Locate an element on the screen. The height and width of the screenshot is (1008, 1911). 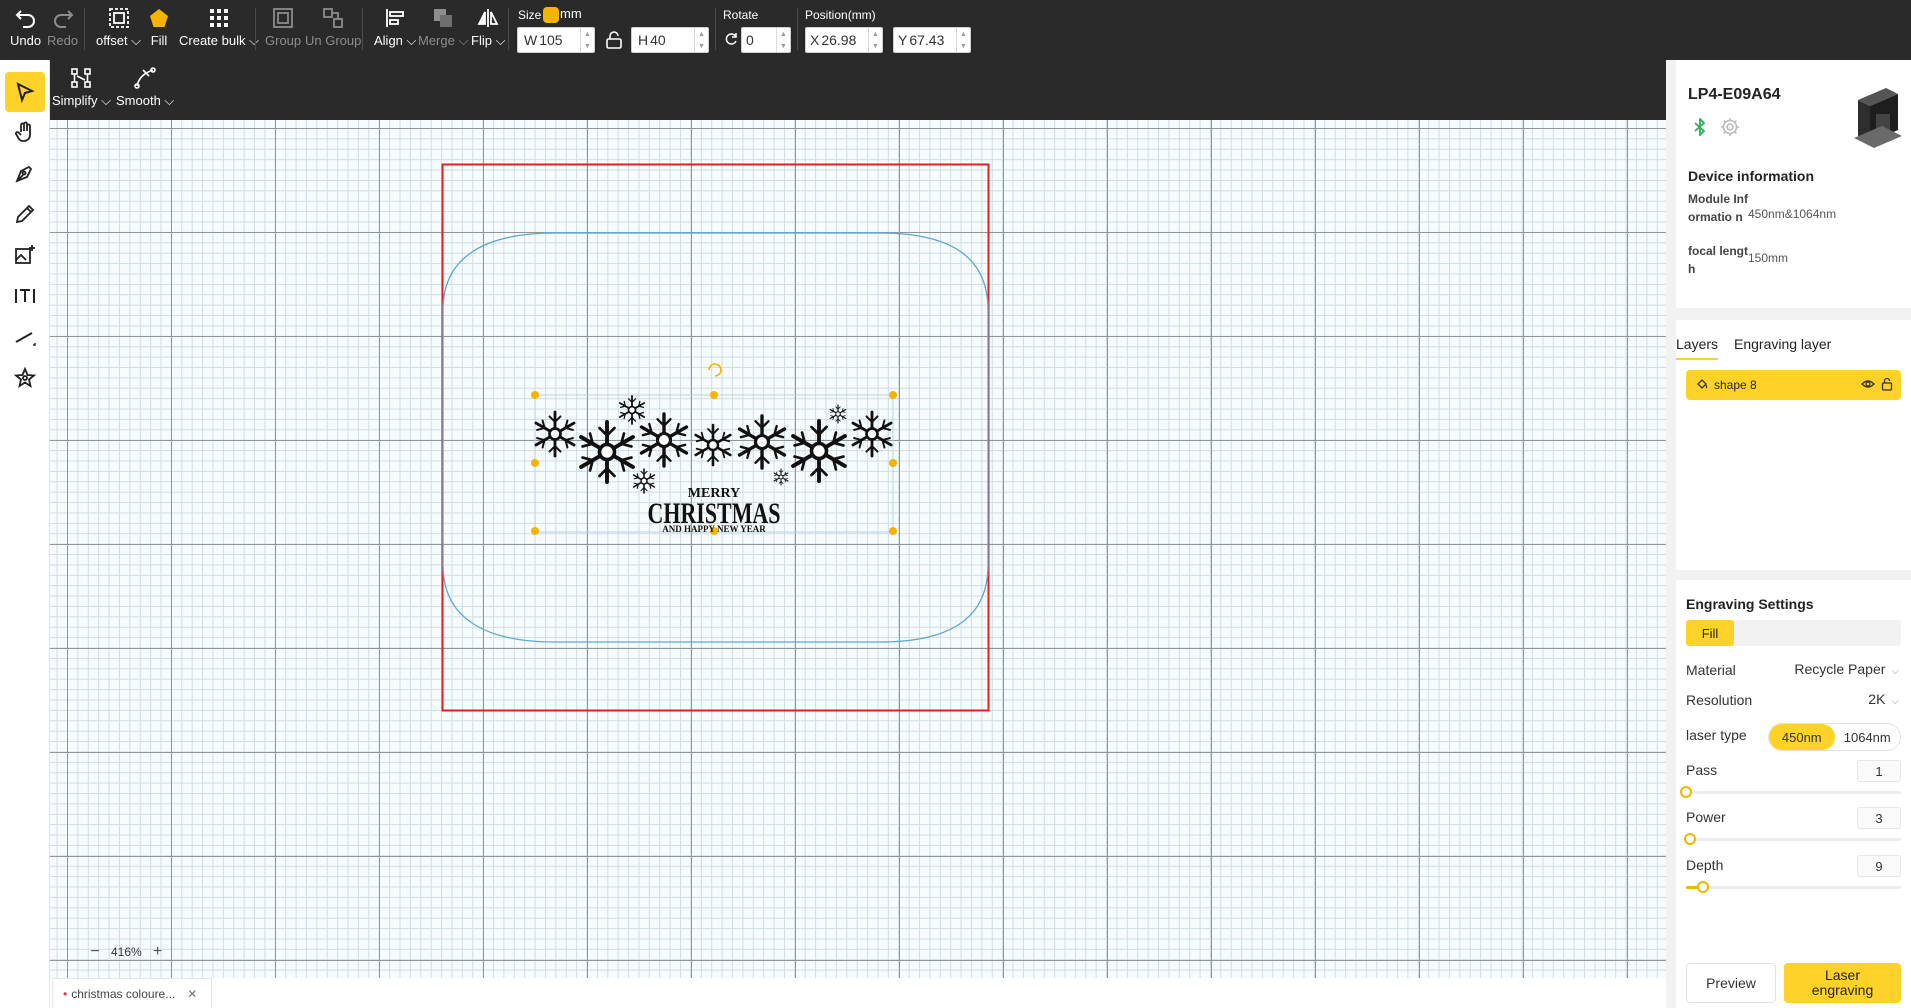
height-stepper: ▲ ▼ is located at coordinates (701, 40).